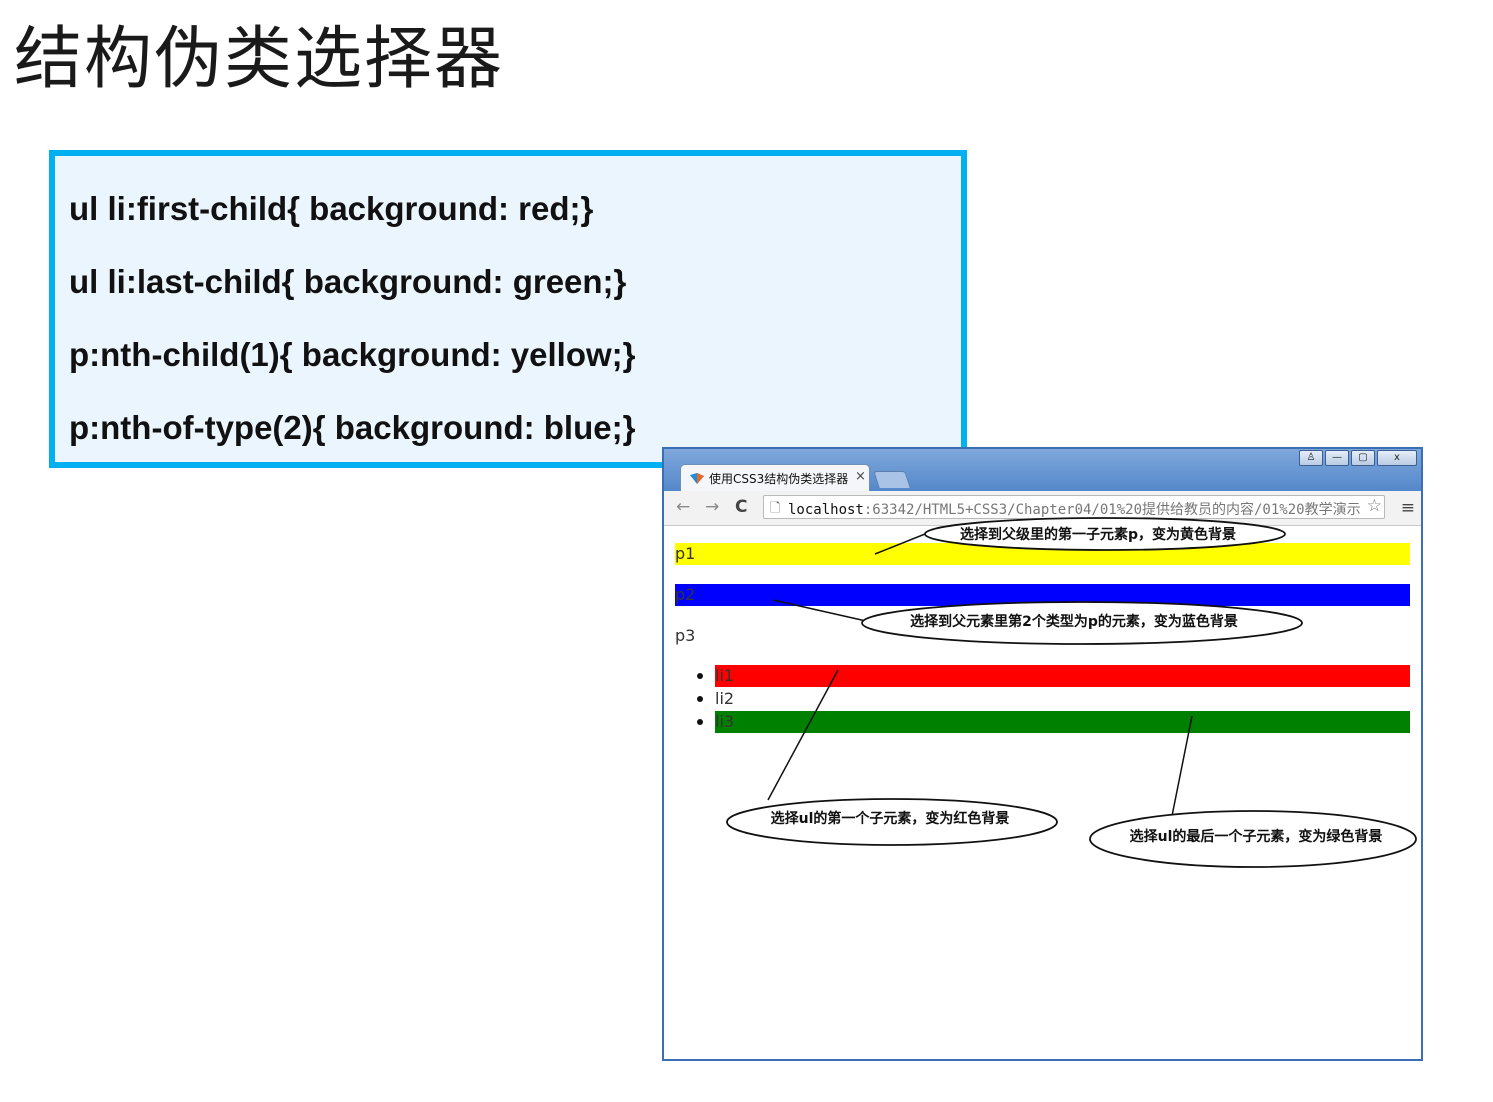 Image resolution: width=1493 pixels, height=1102 pixels. What do you see at coordinates (685, 635) in the screenshot?
I see `paragraph-p3: p3` at bounding box center [685, 635].